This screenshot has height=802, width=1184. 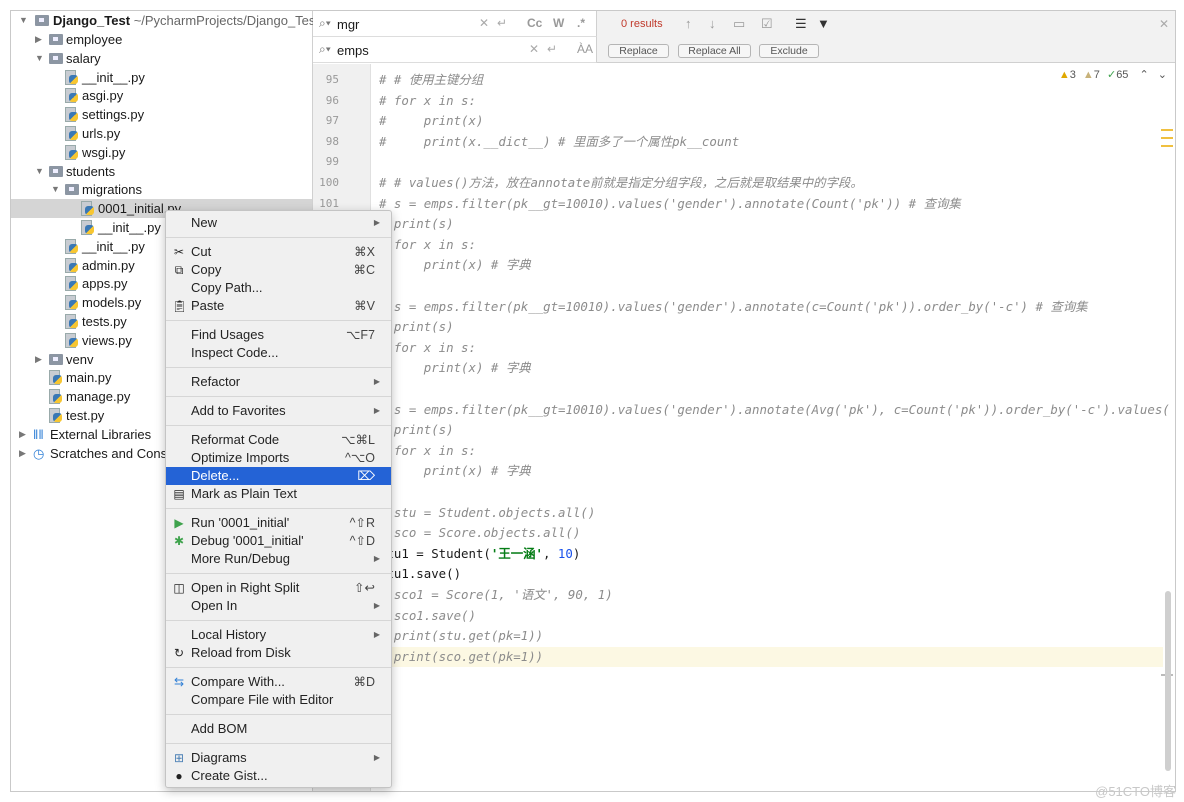 What do you see at coordinates (688, 23) in the screenshot?
I see `arrow-up-icon: ↑` at bounding box center [688, 23].